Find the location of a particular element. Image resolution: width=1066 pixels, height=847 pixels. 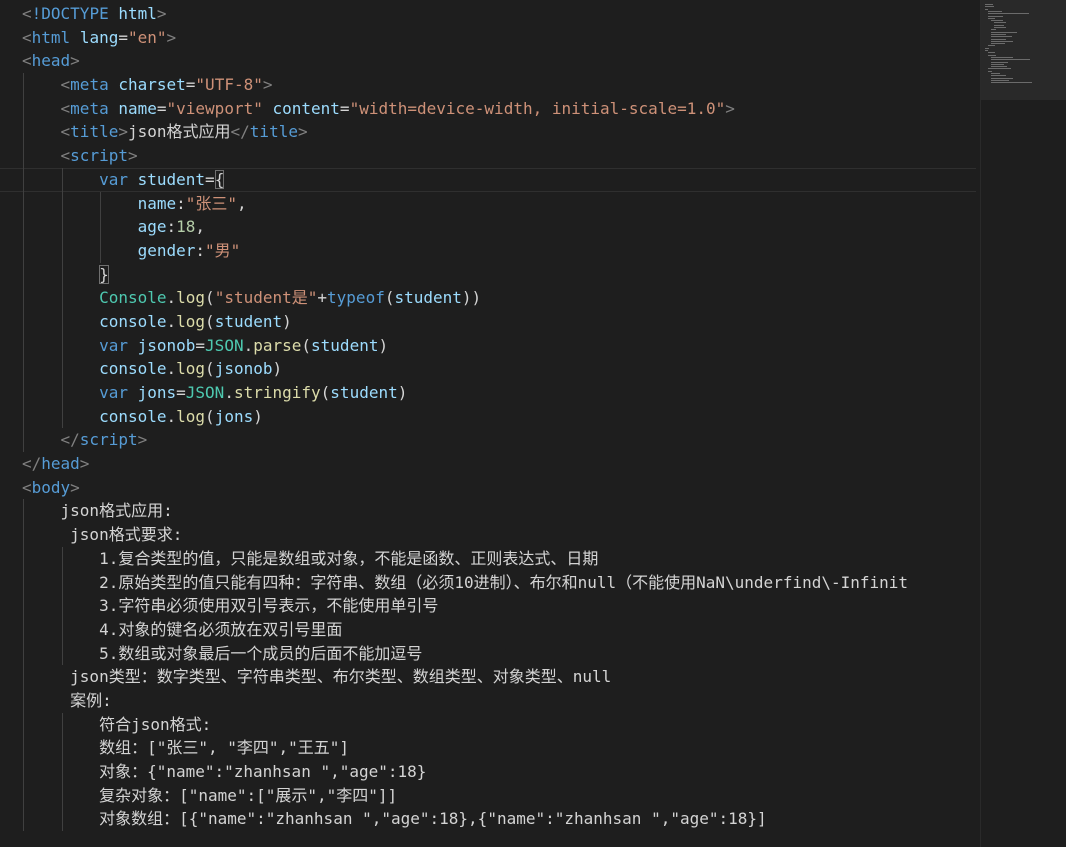

code-token: "男" is located at coordinates (223, 250).